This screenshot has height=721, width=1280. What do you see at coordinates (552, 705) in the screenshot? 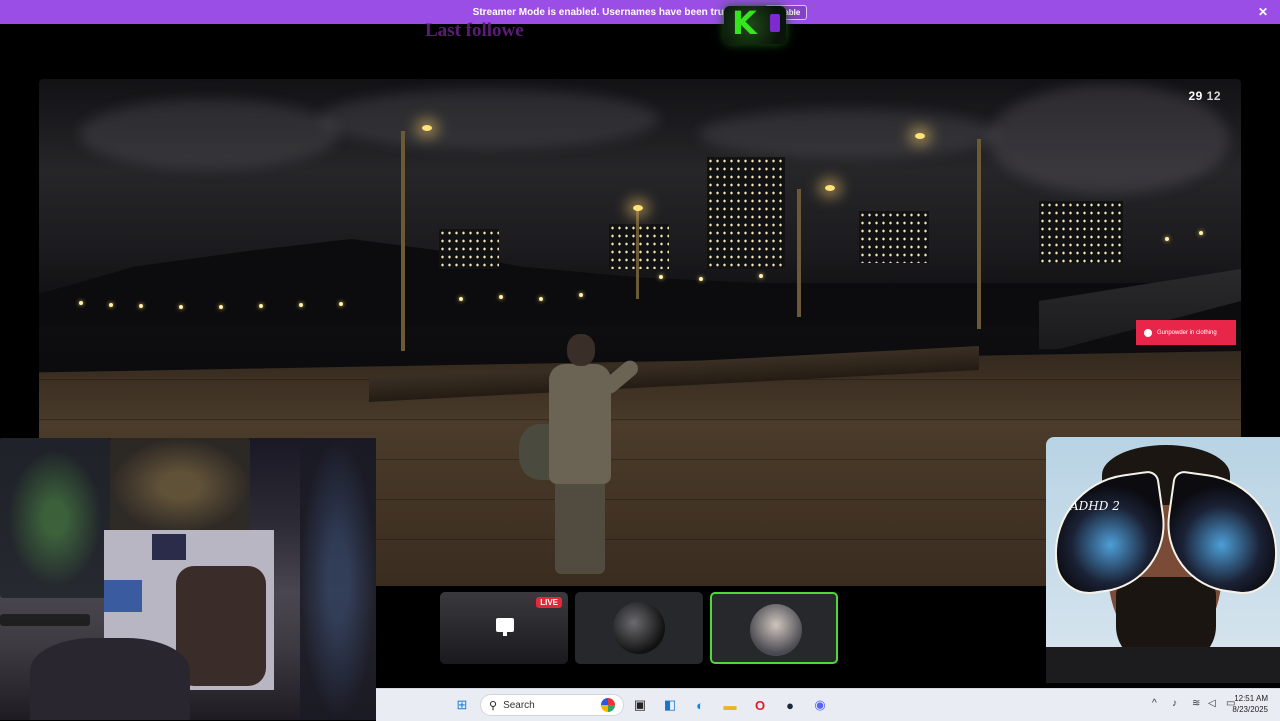
I see `taskbar-search-input: ⚲ Search` at bounding box center [552, 705].